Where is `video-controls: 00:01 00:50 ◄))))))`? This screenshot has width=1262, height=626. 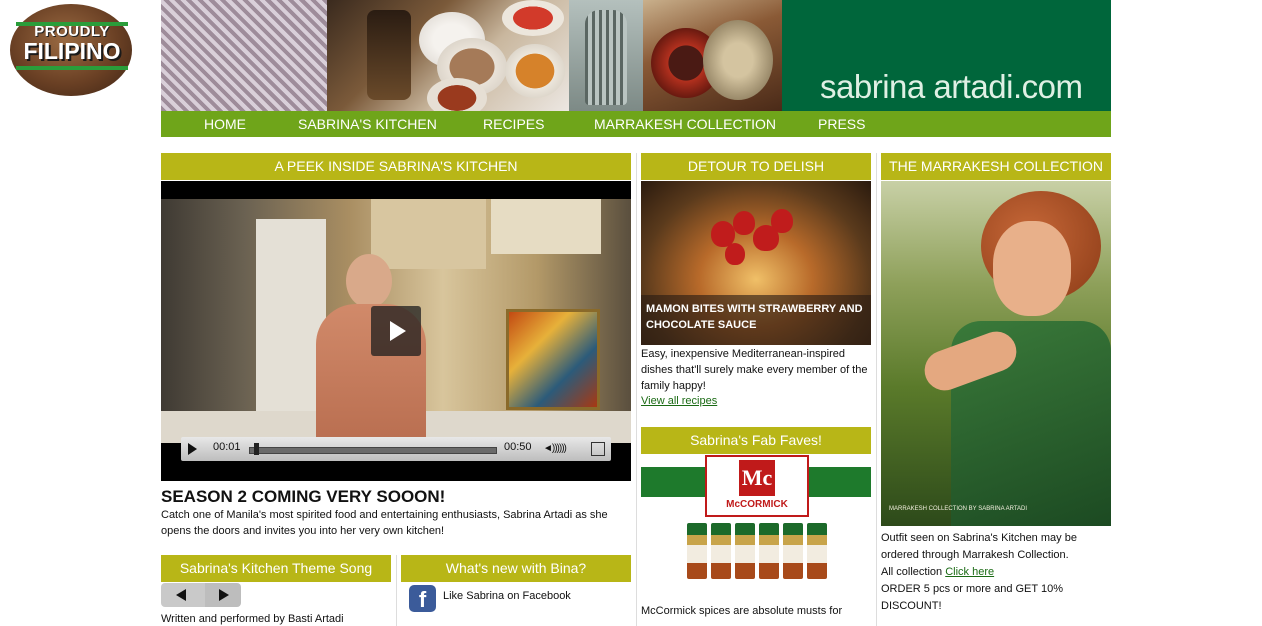 video-controls: 00:01 00:50 ◄)))))) is located at coordinates (396, 449).